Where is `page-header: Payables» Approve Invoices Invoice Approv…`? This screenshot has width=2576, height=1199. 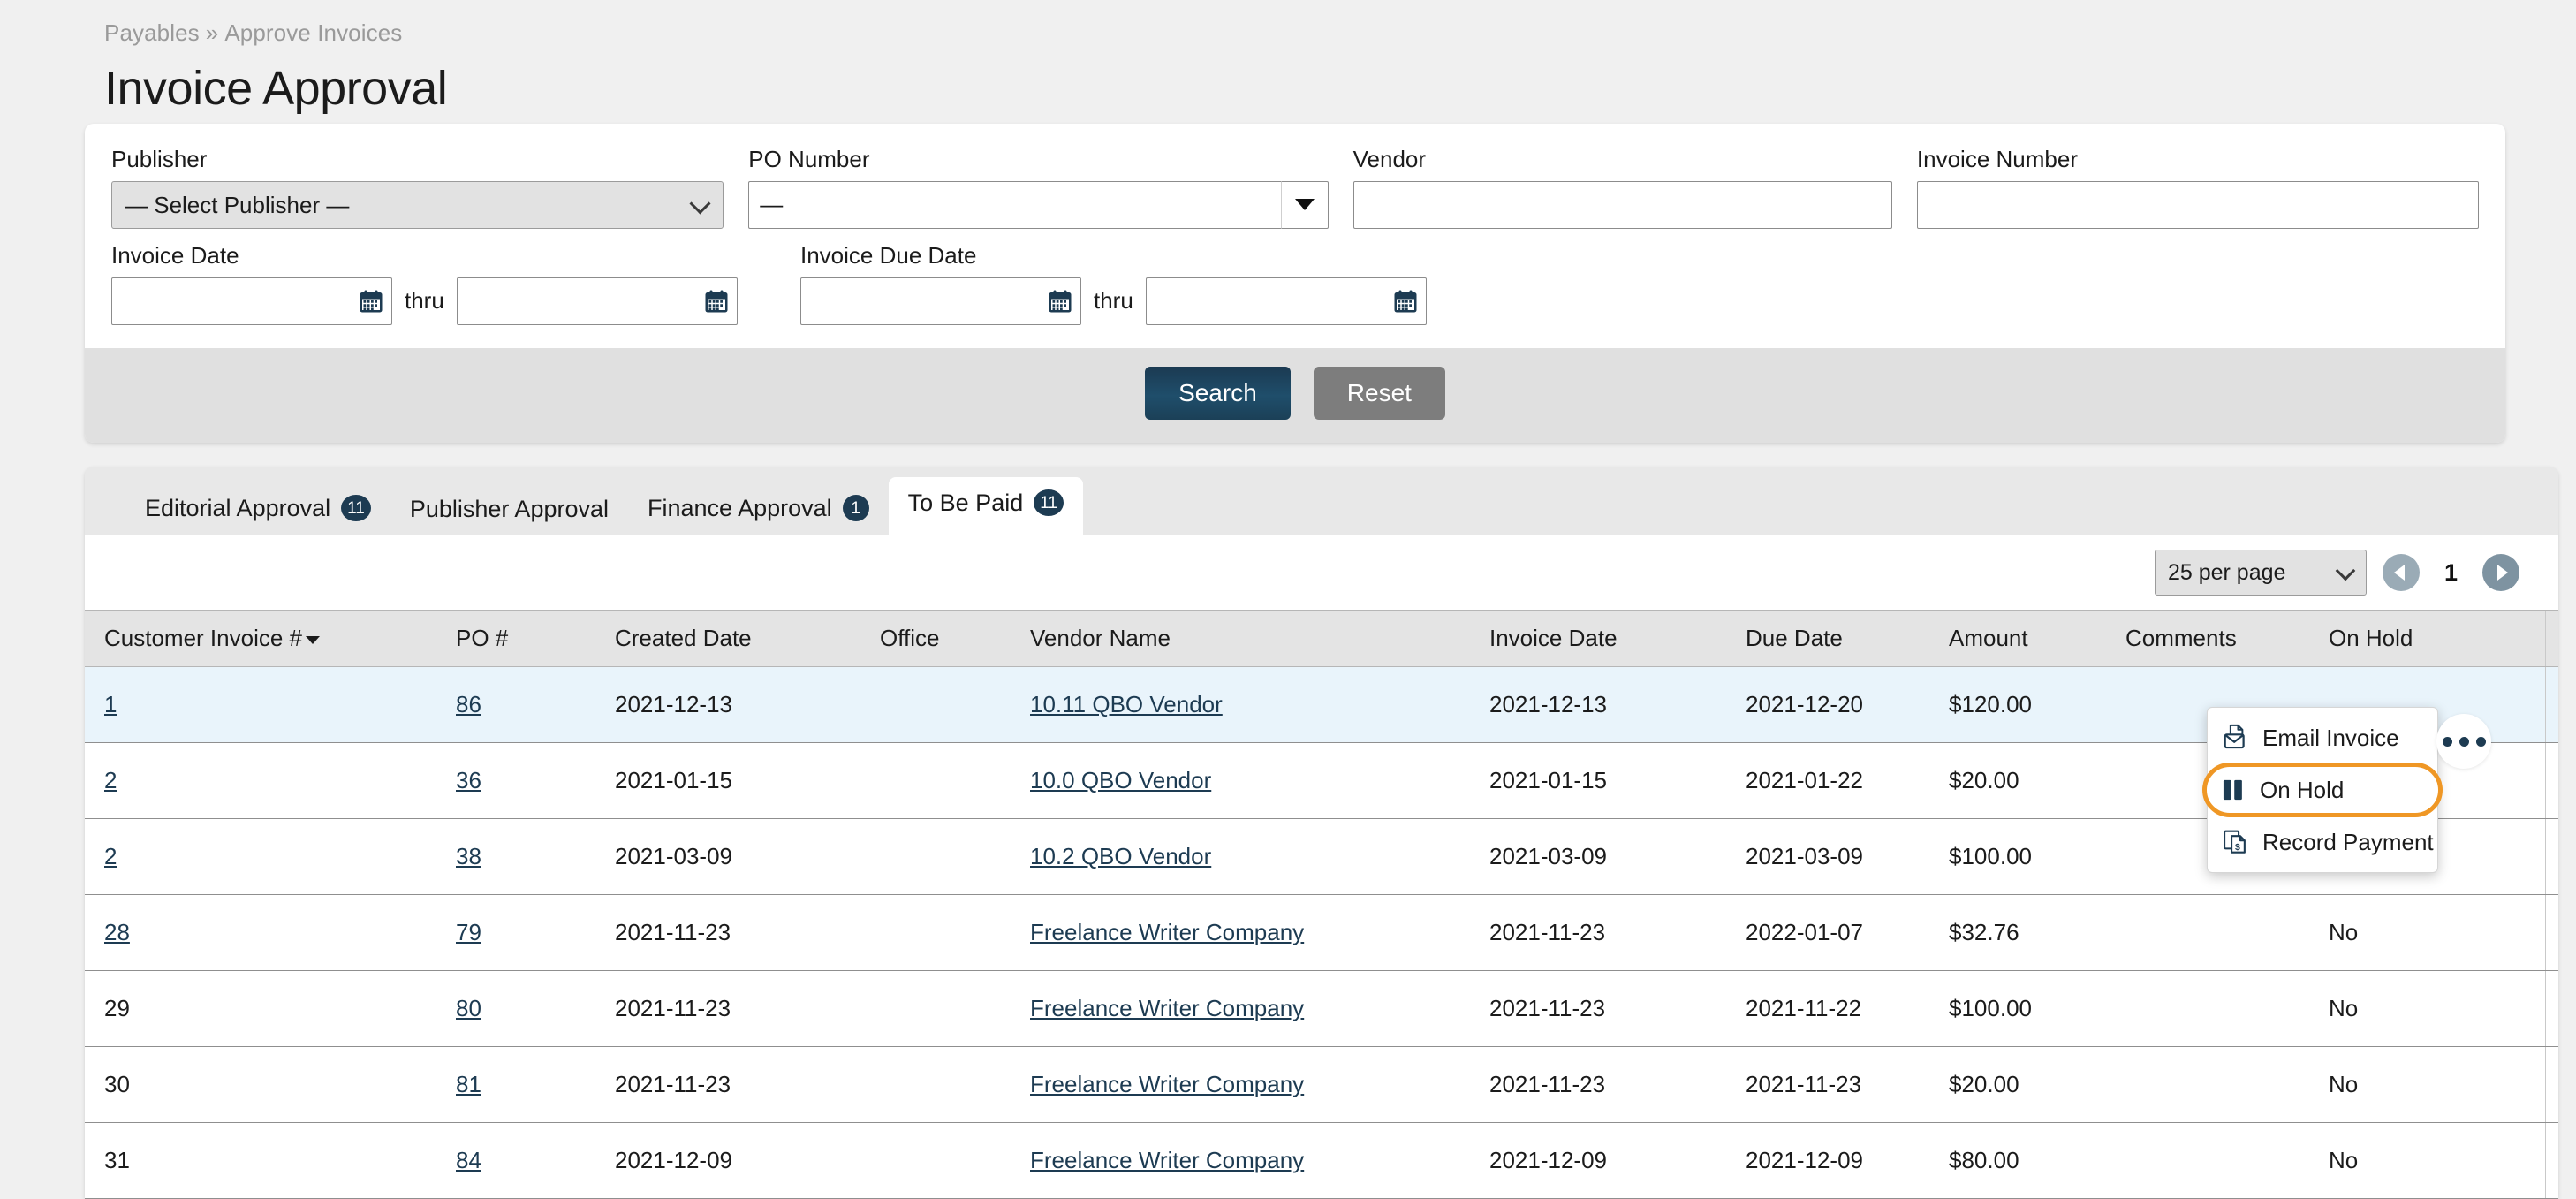
page-header: Payables» Approve Invoices Invoice Approv… is located at coordinates (1288, 58).